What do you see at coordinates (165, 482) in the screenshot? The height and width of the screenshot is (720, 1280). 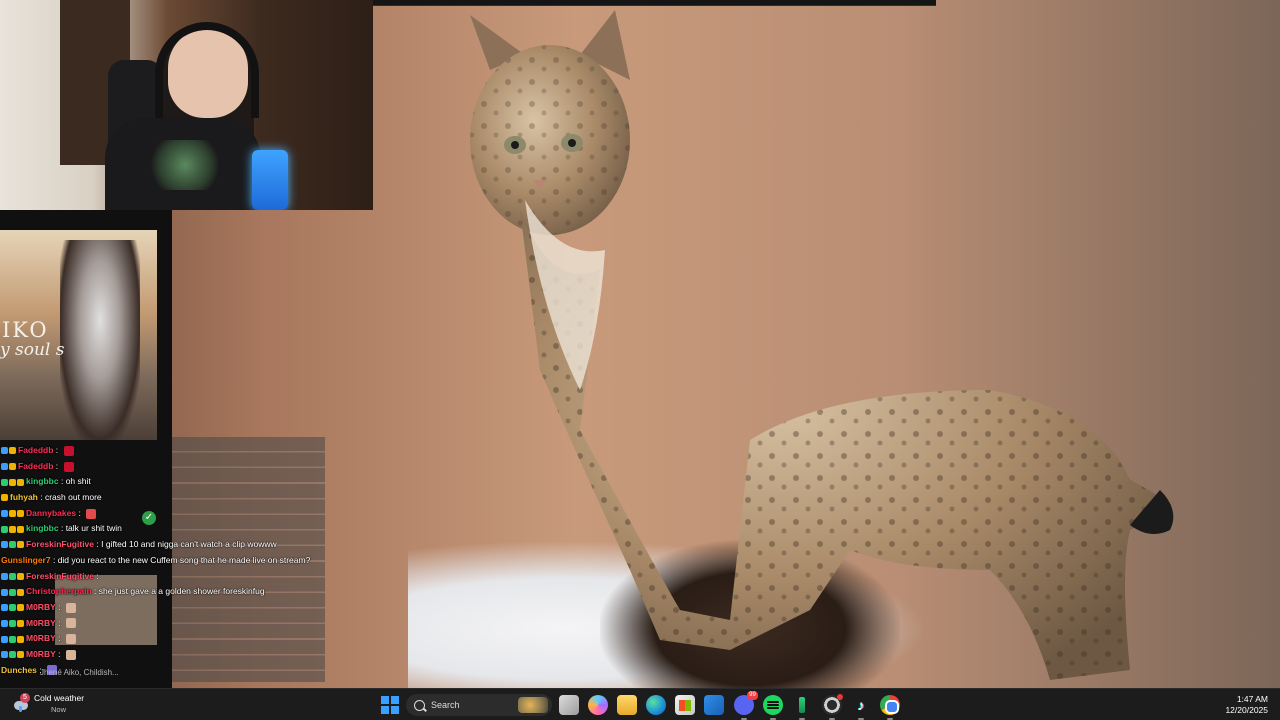 I see `chat-message: kingbbc : oh shit` at bounding box center [165, 482].